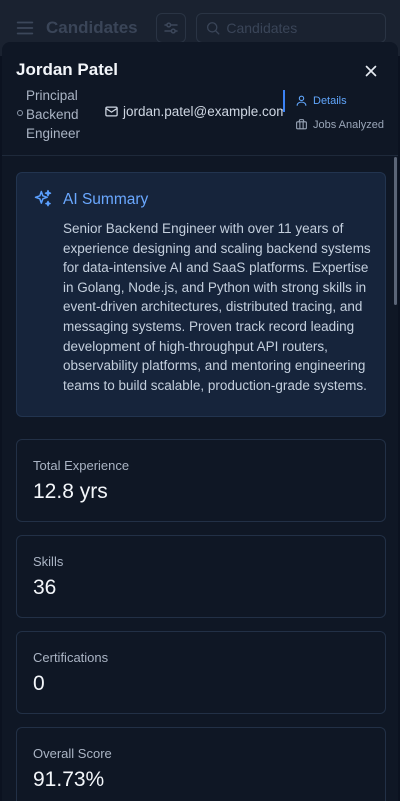 The width and height of the screenshot is (400, 801). Describe the element at coordinates (201, 672) in the screenshot. I see `stat-card-certifications: Certifications 0` at that location.